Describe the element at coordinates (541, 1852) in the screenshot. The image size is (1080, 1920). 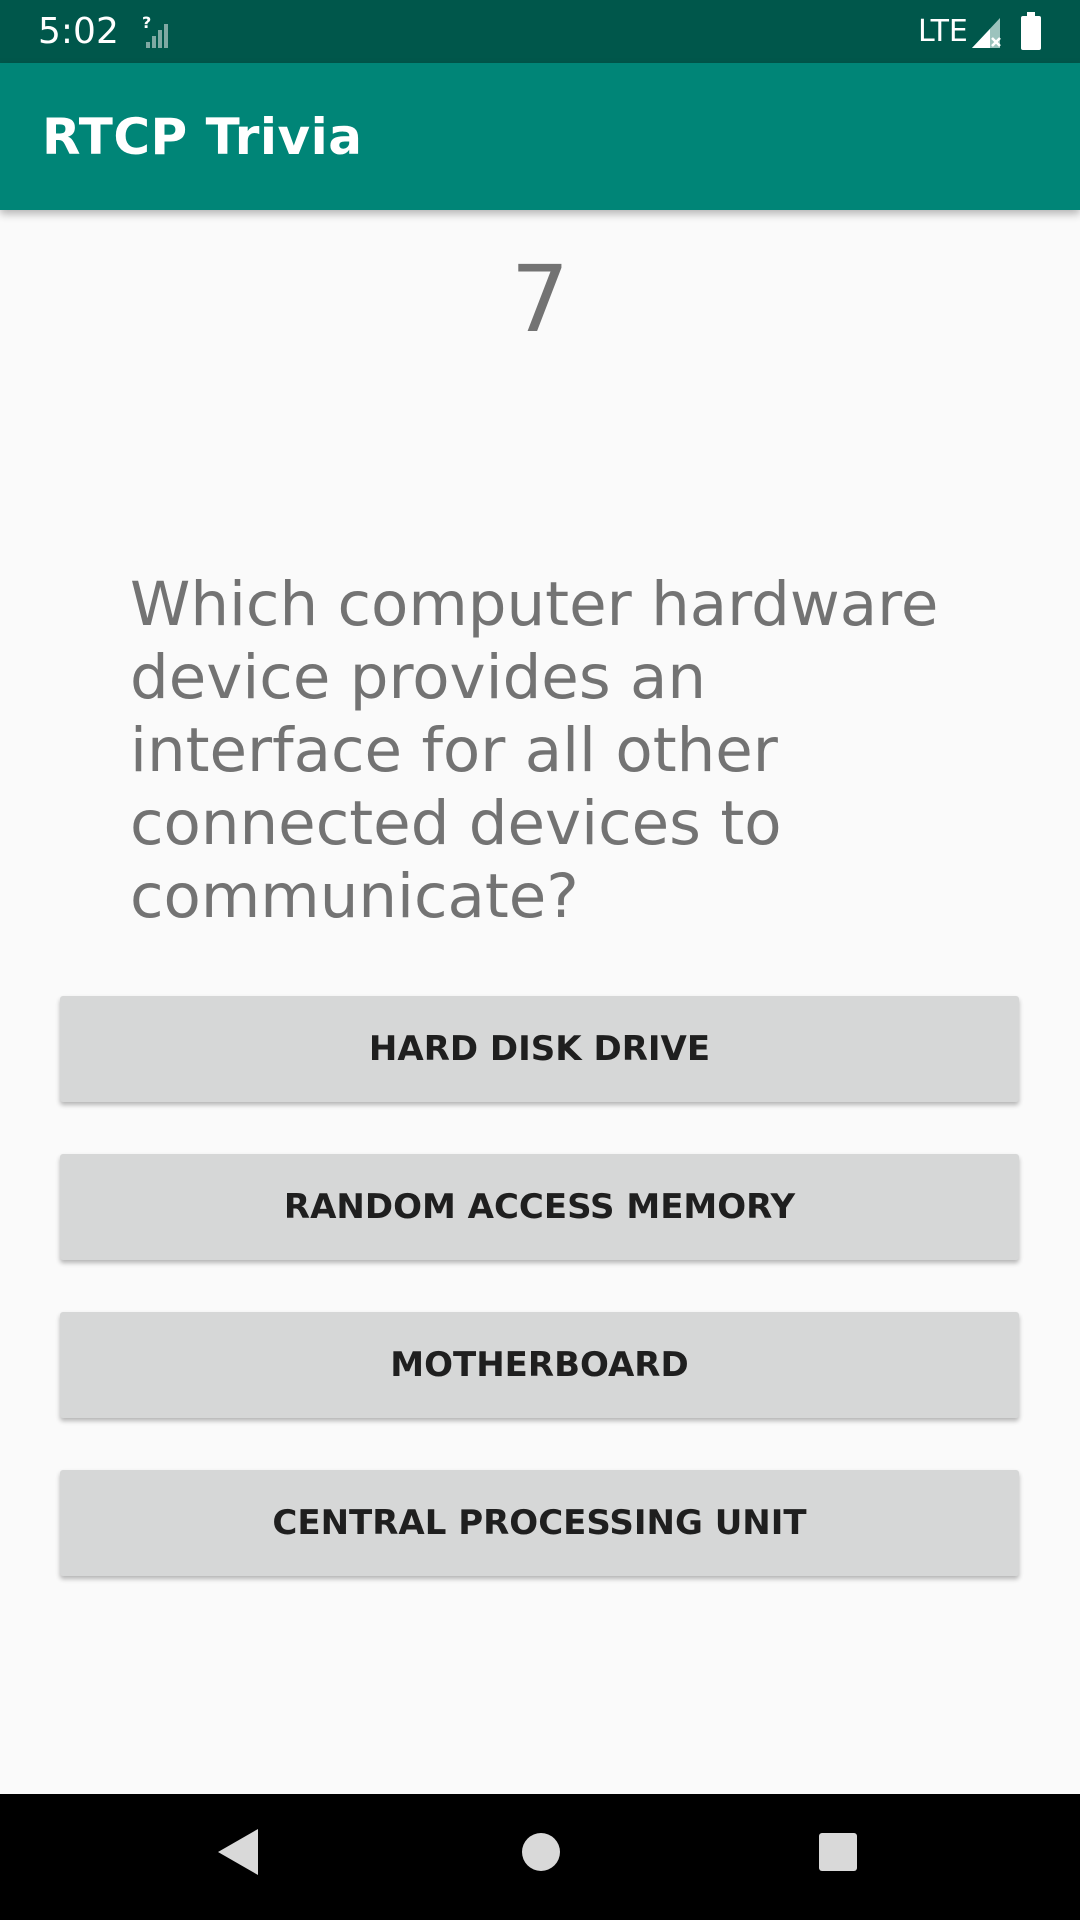
I see `home-icon` at that location.